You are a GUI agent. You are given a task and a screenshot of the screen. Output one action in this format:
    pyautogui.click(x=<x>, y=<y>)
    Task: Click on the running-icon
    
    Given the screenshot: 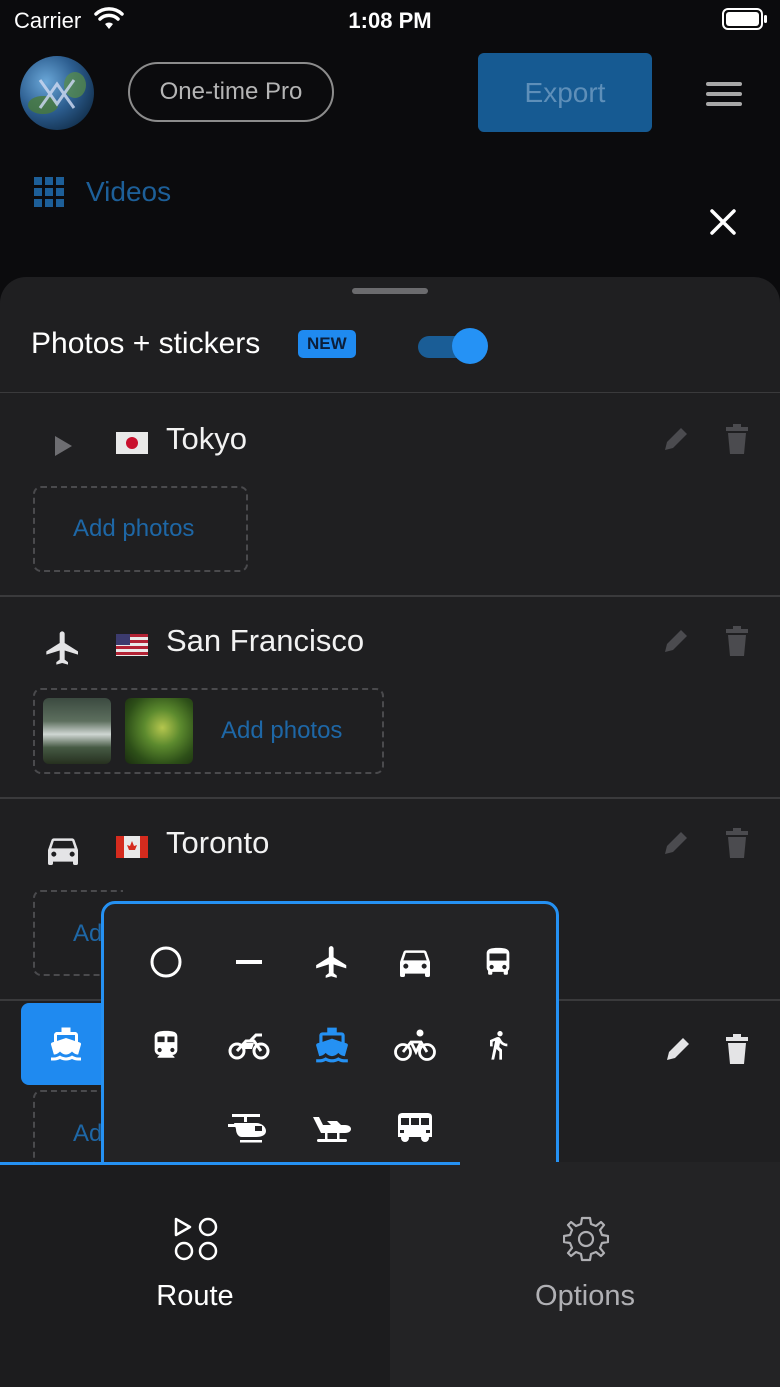 What is the action you would take?
    pyautogui.click(x=499, y=1045)
    